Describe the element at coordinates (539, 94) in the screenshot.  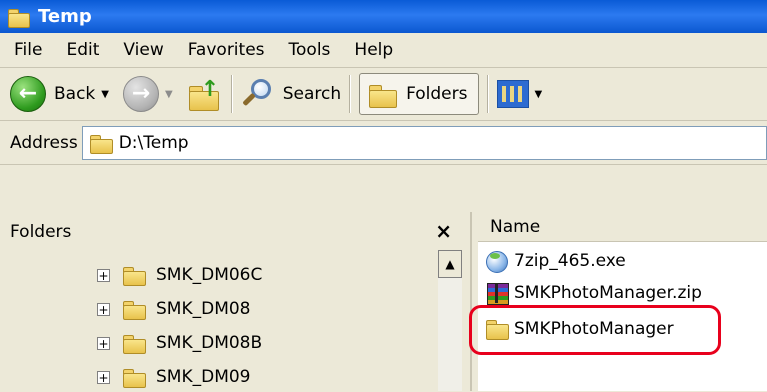
I see `views-dropdown-icon: ▼` at that location.